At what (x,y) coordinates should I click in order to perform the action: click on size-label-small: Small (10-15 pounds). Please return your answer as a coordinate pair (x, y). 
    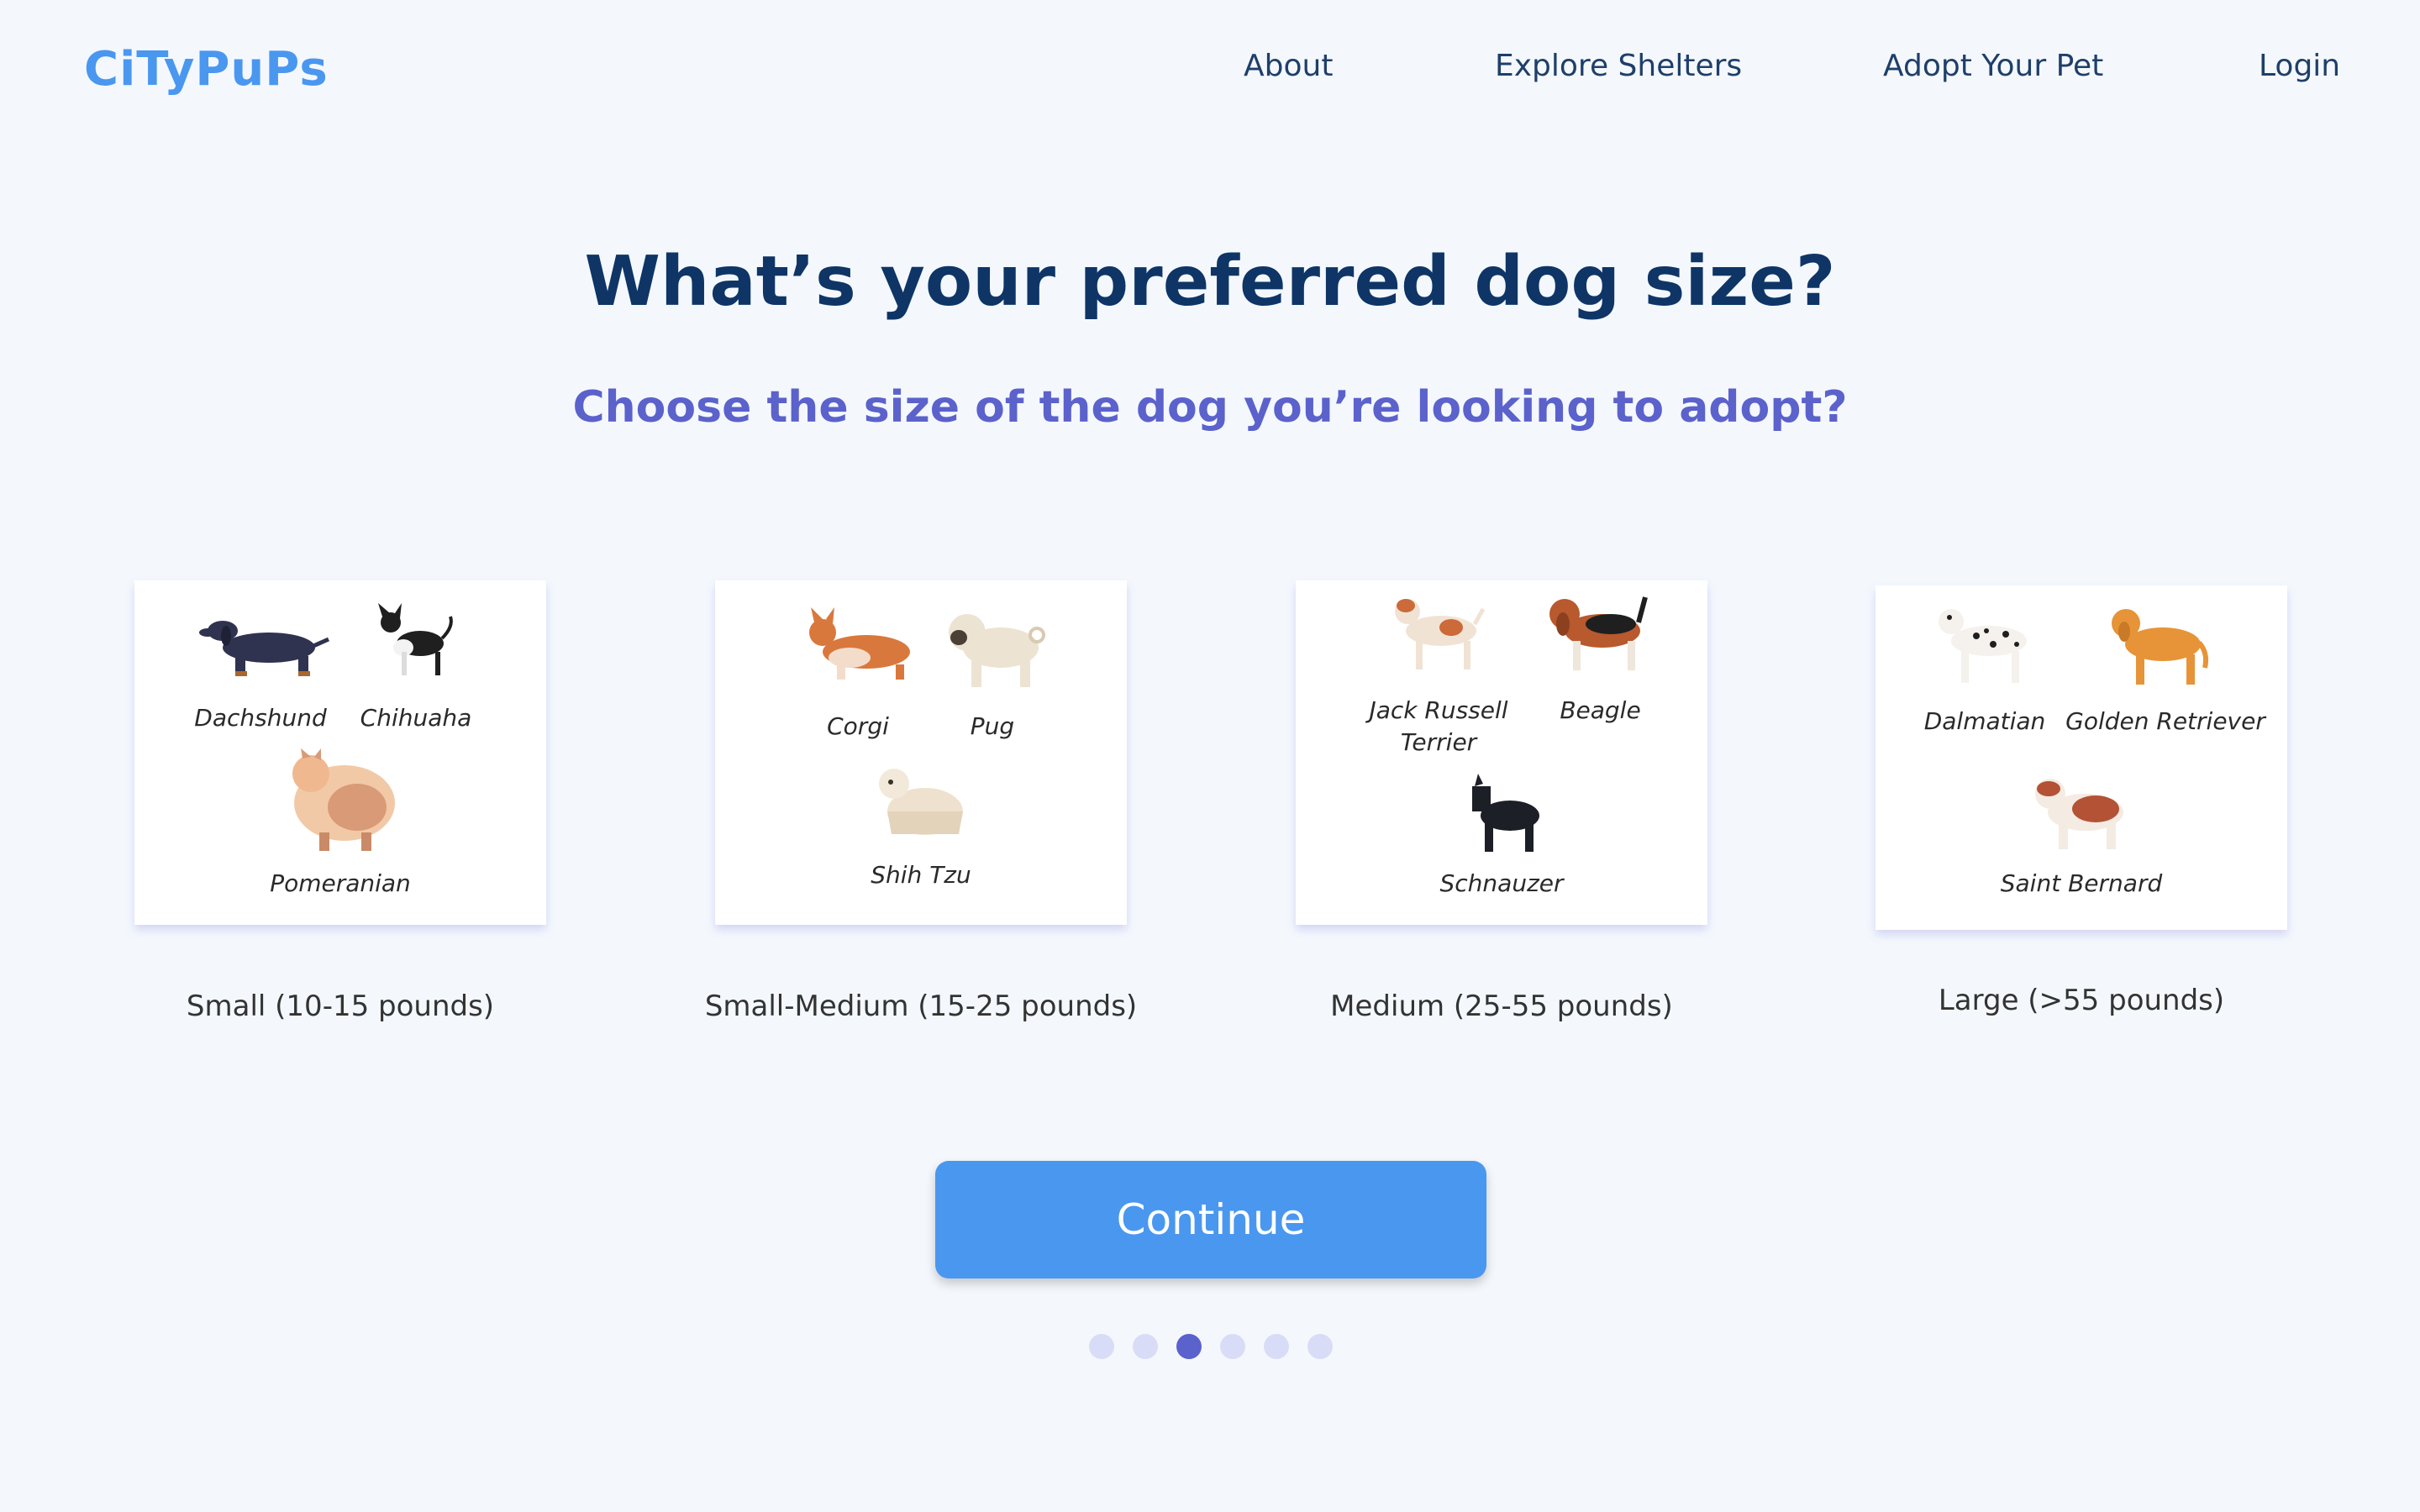
    Looking at the image, I should click on (340, 1006).